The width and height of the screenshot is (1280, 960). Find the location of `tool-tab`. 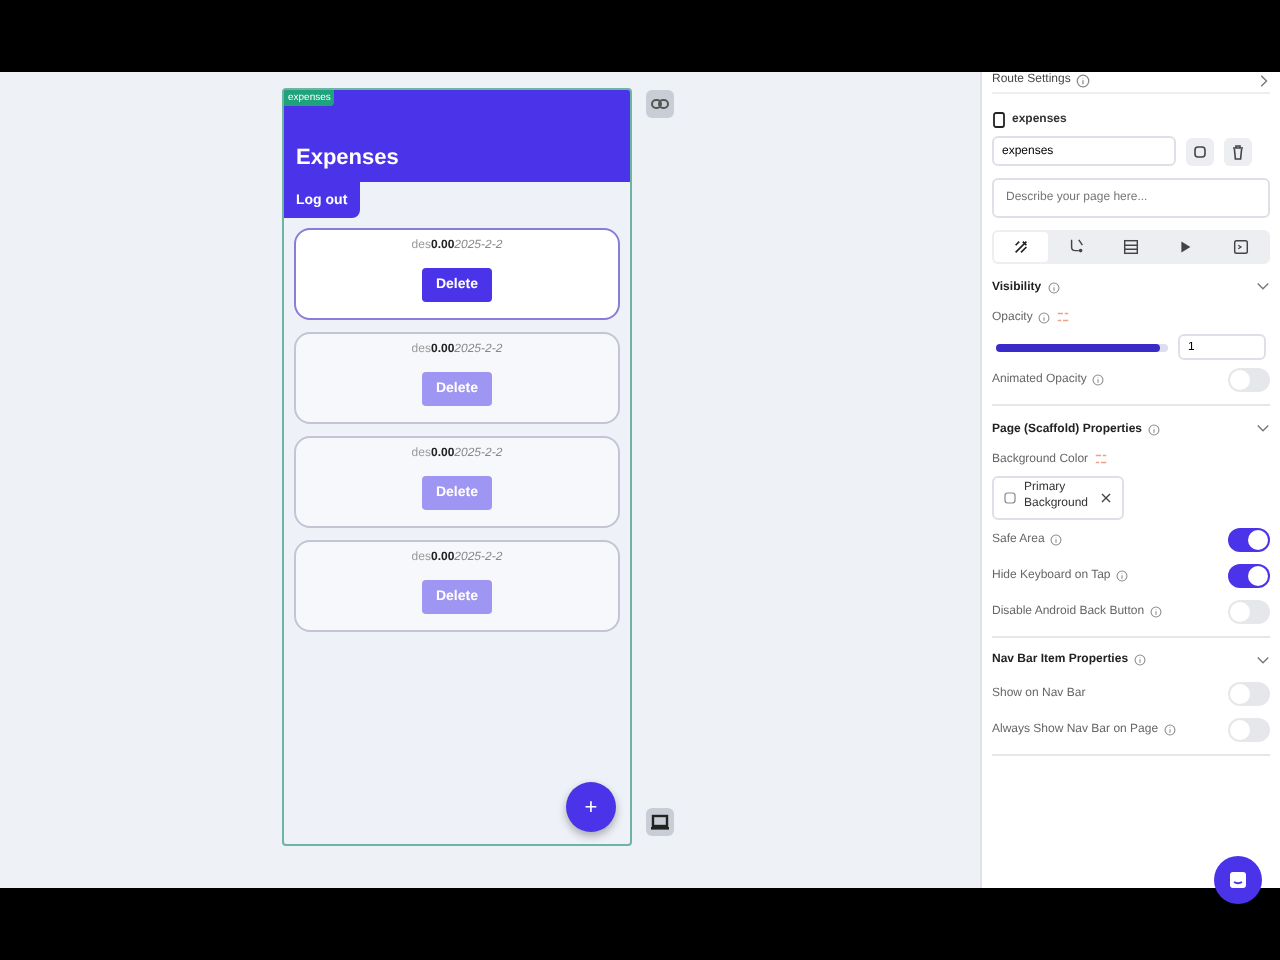

tool-tab is located at coordinates (1021, 247).